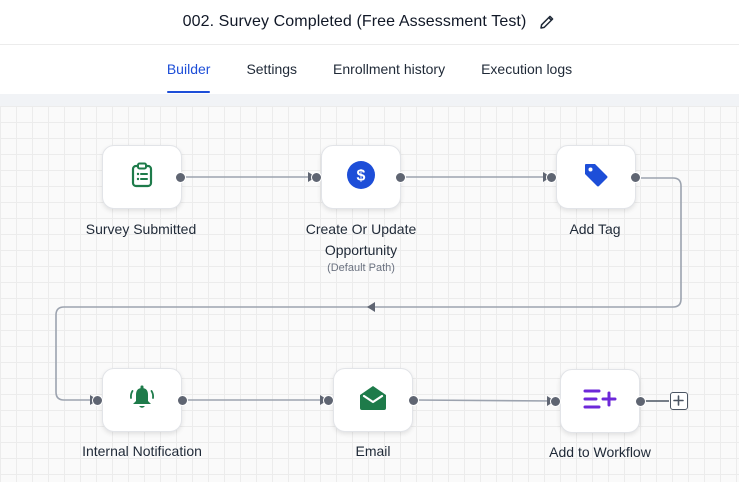 The width and height of the screenshot is (739, 482). I want to click on node-email, so click(373, 400).